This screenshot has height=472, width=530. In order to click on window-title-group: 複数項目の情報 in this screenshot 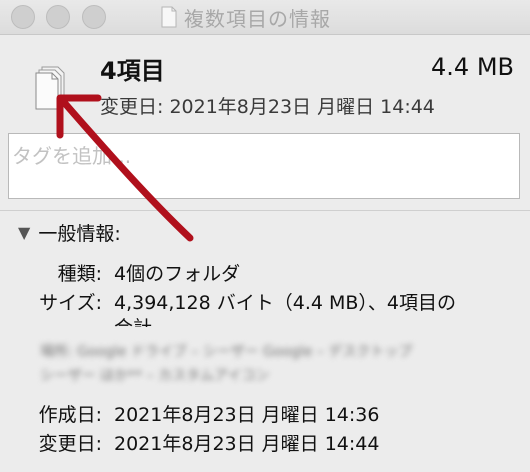, I will do `click(245, 17)`.